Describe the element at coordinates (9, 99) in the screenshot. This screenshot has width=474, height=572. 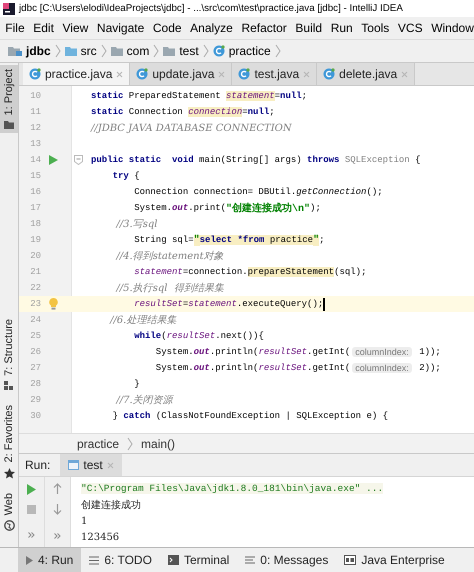
I see `tool-window-tab: 1: Project` at that location.